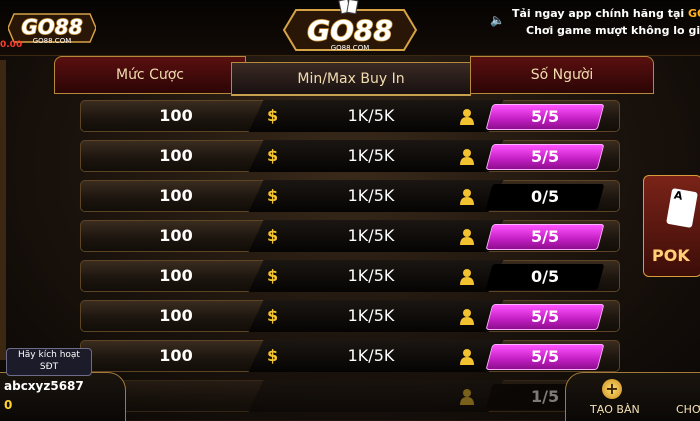  I want to click on promo-line2: Chơi game mượt không lo giá, so click(613, 30).